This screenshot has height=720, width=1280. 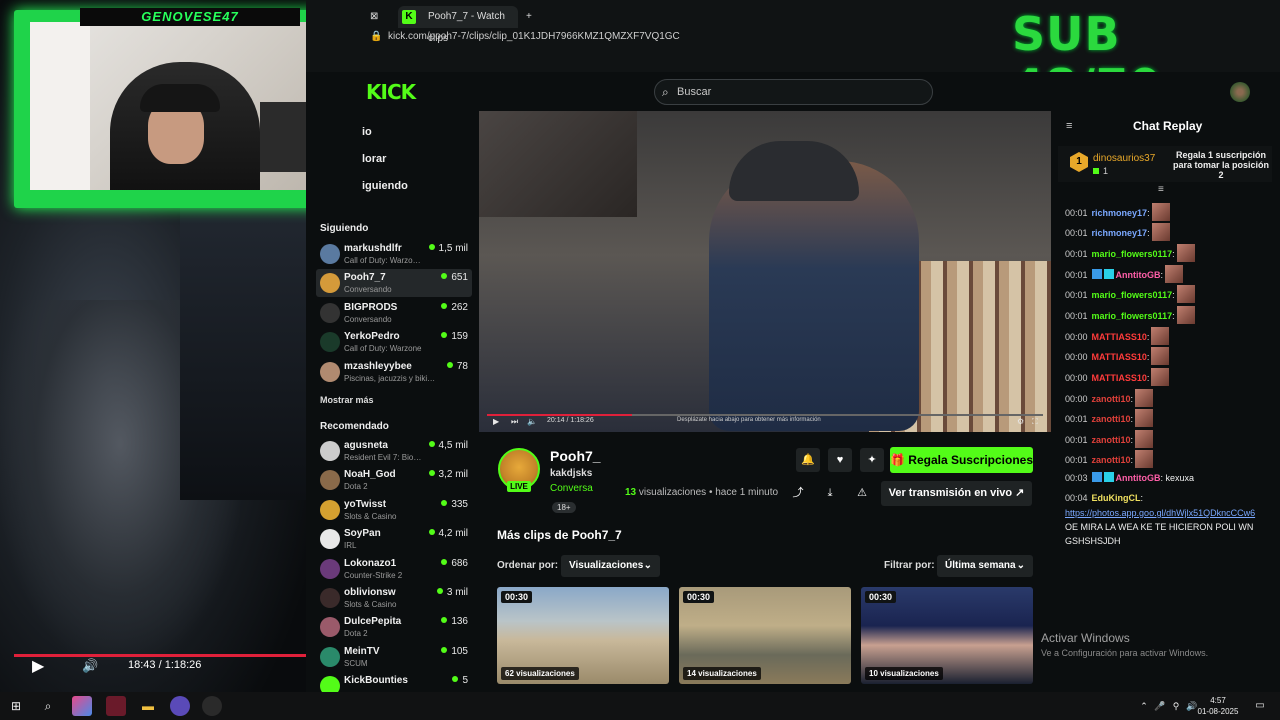 I want to click on sidebar-channel: SoyPan IRL 4,2 mil, so click(x=394, y=539).